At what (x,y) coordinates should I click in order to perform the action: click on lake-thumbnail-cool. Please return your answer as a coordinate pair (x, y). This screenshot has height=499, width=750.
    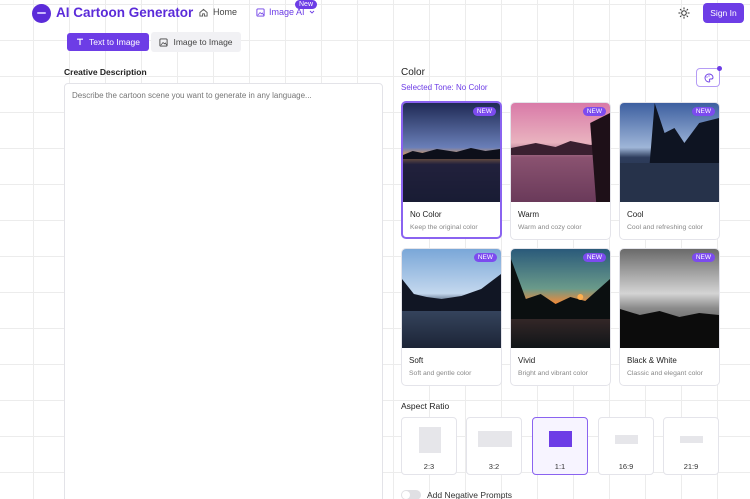
    Looking at the image, I should click on (669, 152).